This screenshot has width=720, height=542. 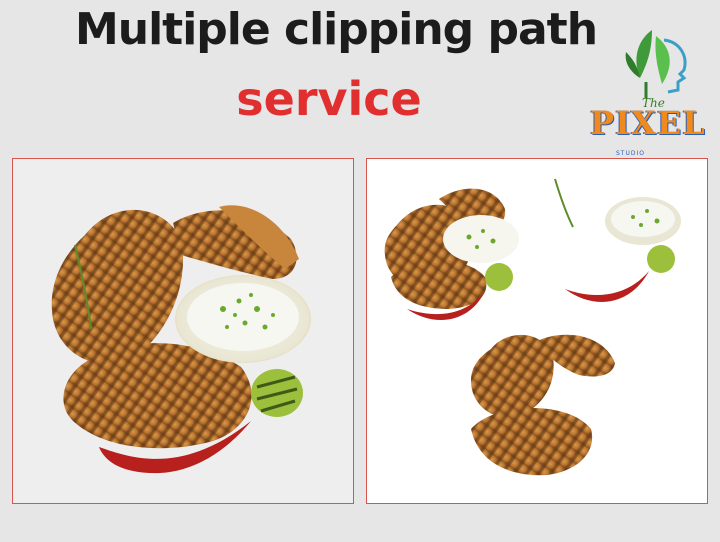 I want to click on clipped-group-bottom, so click(x=543, y=405).